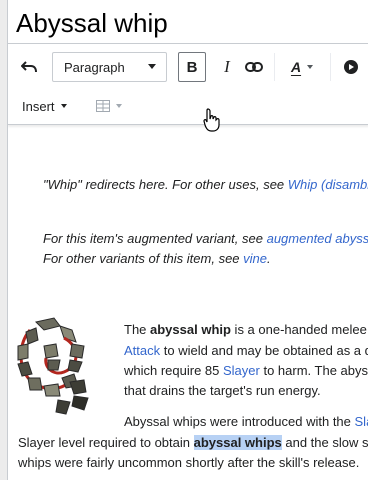  What do you see at coordinates (190, 329) in the screenshot?
I see `bold-term: abyssal whip` at bounding box center [190, 329].